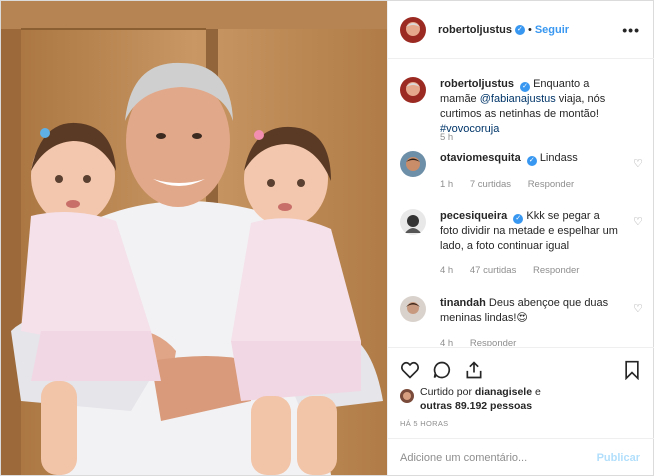  What do you see at coordinates (631, 30) in the screenshot?
I see `more-options-icon: •••` at bounding box center [631, 30].